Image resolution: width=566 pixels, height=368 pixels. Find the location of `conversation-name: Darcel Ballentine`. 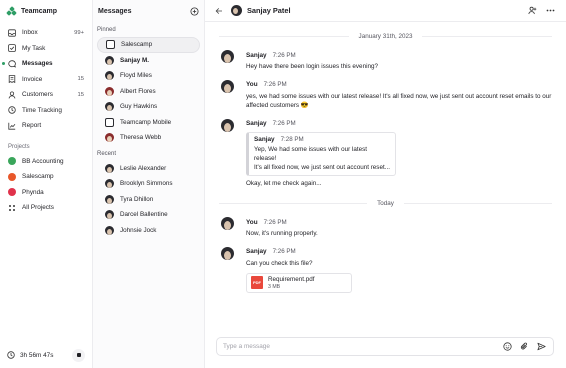

conversation-name: Darcel Ballentine is located at coordinates (144, 215).